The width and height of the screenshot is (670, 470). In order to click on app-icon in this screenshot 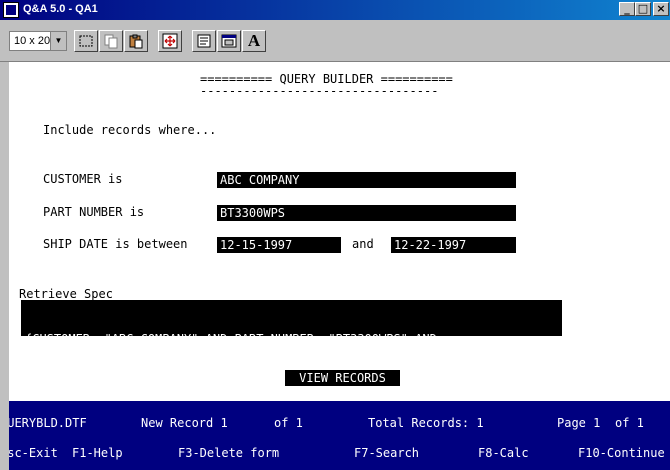, I will do `click(11, 10)`.